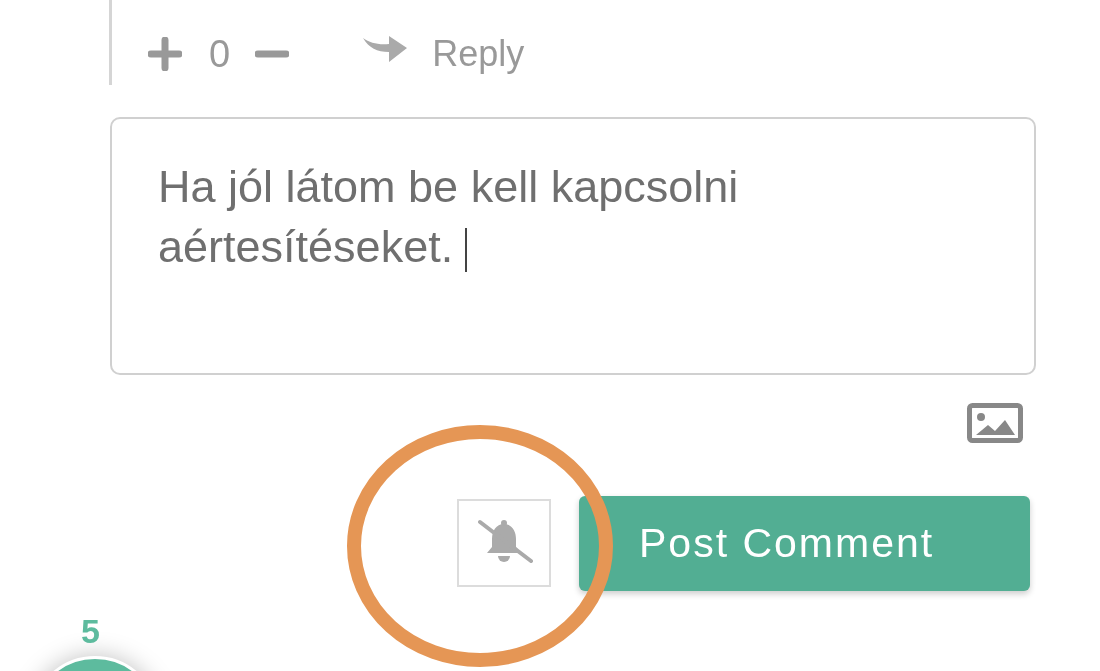 Image resolution: width=1100 pixels, height=671 pixels. I want to click on minus-icon, so click(272, 53).